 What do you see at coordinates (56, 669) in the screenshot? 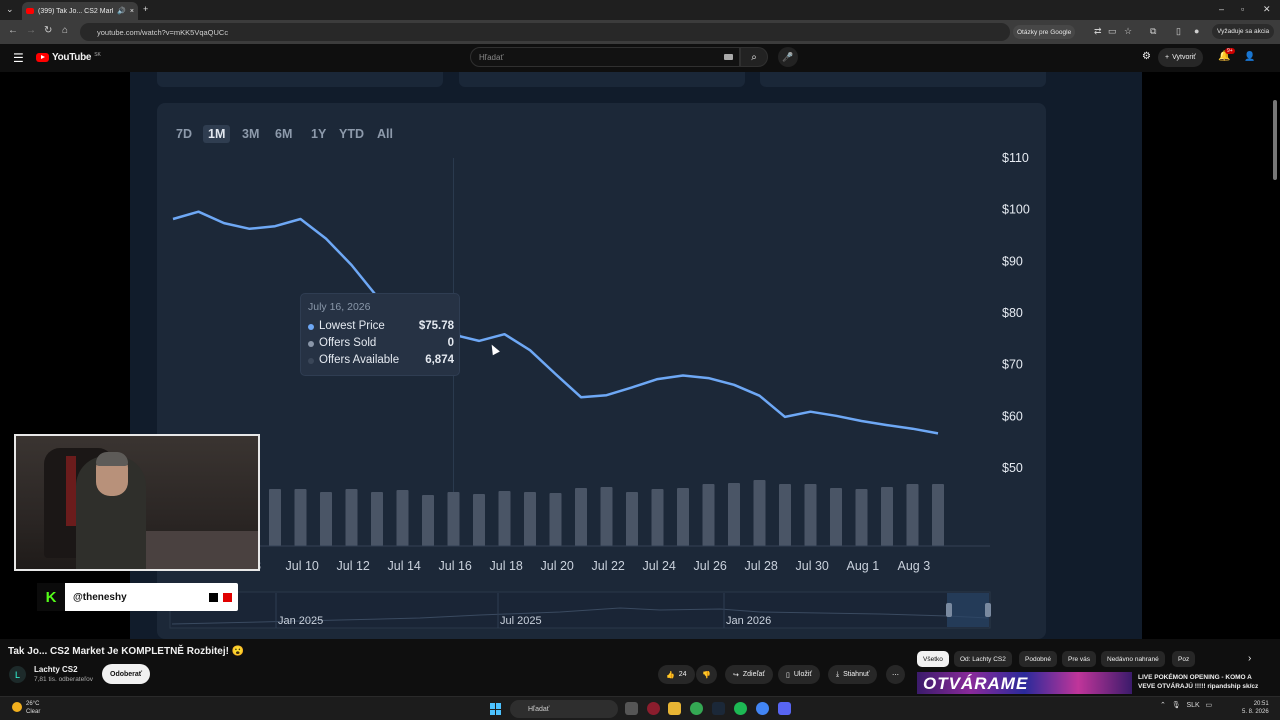
I see `channel-name: Lachty CS2` at bounding box center [56, 669].